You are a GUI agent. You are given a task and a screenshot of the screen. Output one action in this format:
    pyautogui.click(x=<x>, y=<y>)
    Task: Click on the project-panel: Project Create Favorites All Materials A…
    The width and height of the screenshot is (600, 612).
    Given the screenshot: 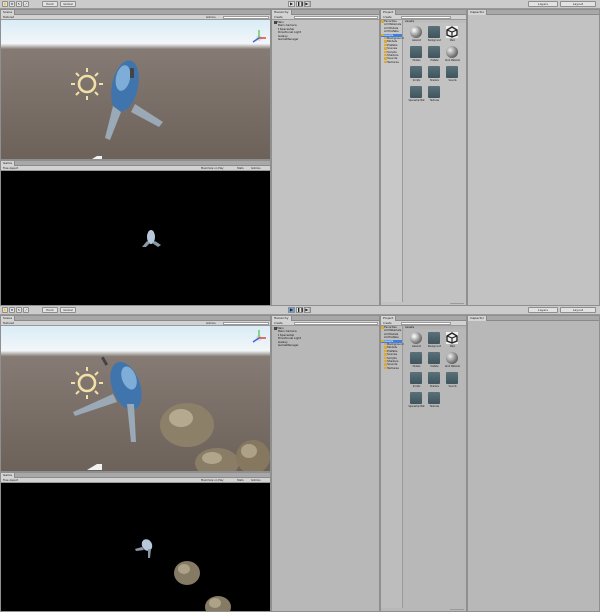 What is the action you would take?
    pyautogui.click(x=423, y=157)
    